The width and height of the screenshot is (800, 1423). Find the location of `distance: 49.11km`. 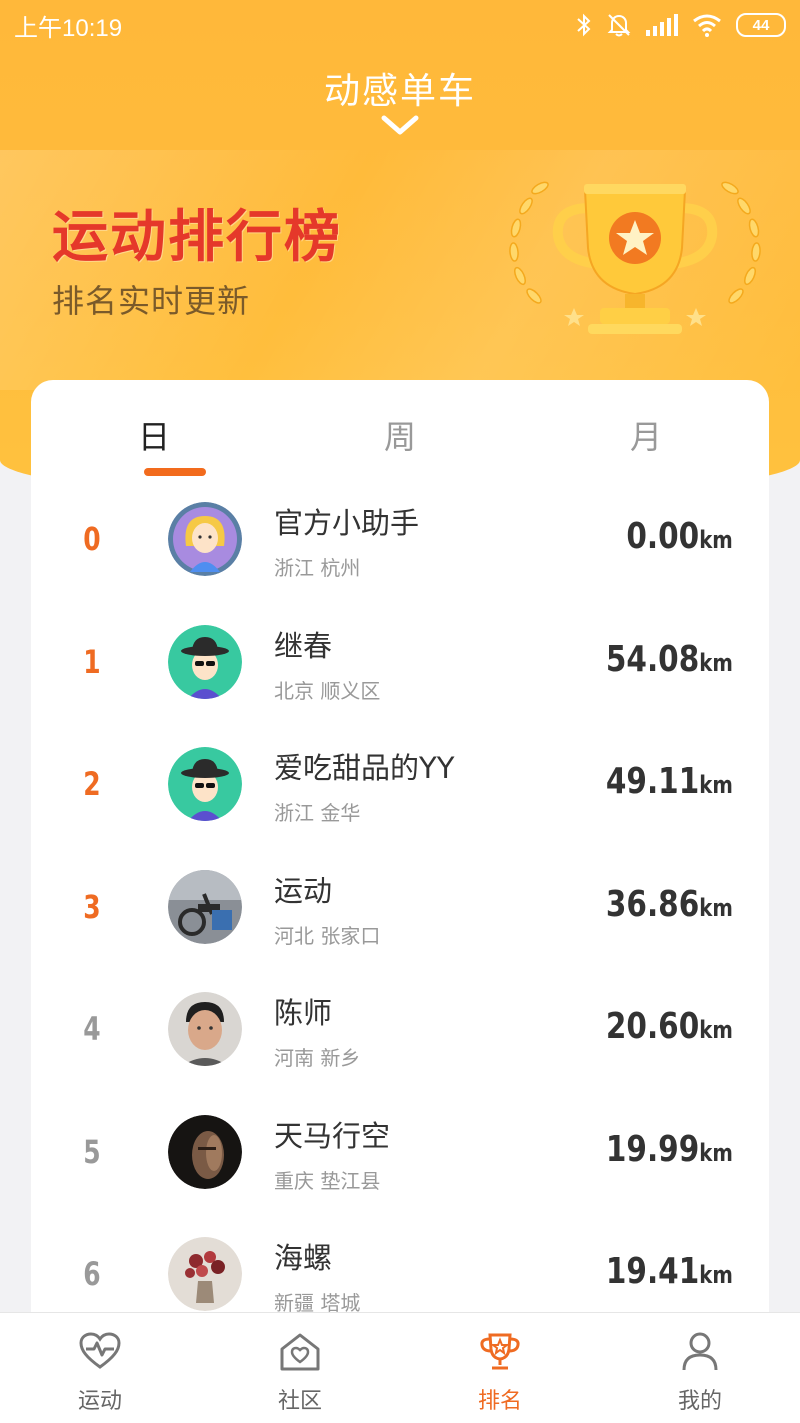

distance: 49.11km is located at coordinates (669, 781).